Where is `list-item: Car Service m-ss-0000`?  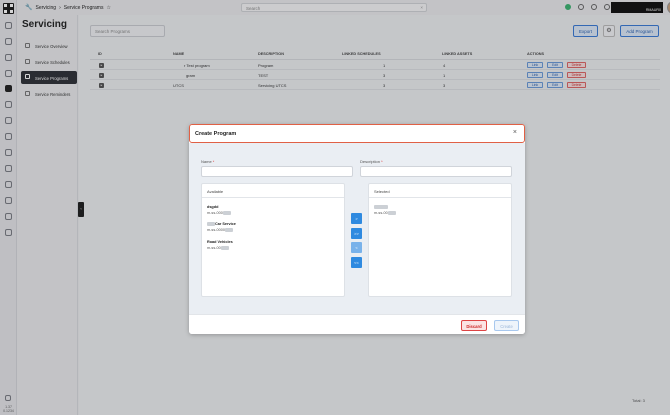
list-item: Car Service m-ss-0000 is located at coordinates (221, 227).